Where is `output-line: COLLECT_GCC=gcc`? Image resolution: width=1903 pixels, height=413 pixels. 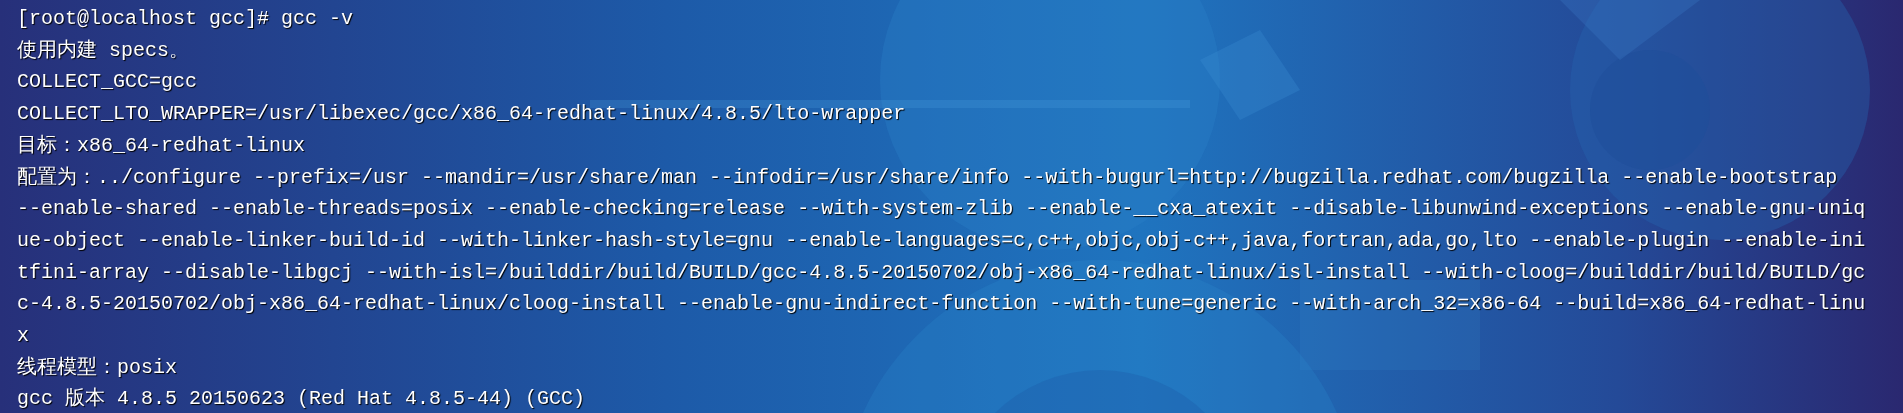 output-line: COLLECT_GCC=gcc is located at coordinates (108, 82).